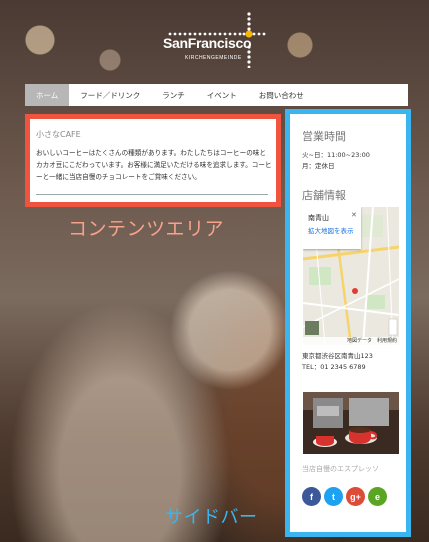 The height and width of the screenshot is (542, 429). I want to click on hours-line-1: 火~日：11:00~23:00, so click(336, 155).